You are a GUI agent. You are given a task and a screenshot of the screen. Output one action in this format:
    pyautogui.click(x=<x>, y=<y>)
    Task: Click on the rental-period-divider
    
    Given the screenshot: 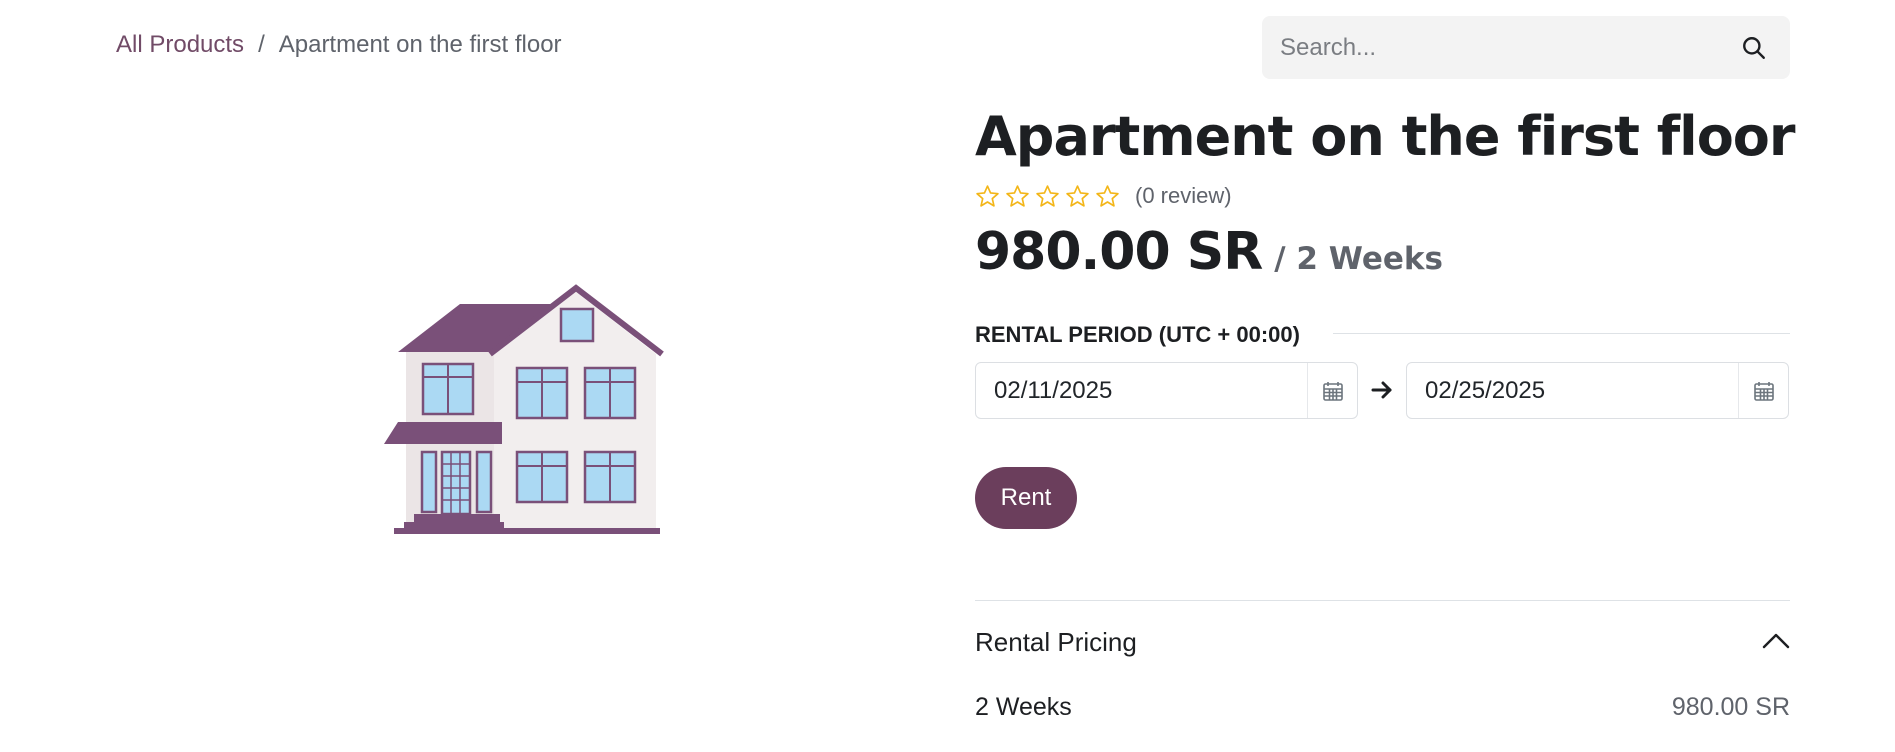 What is the action you would take?
    pyautogui.click(x=1561, y=333)
    